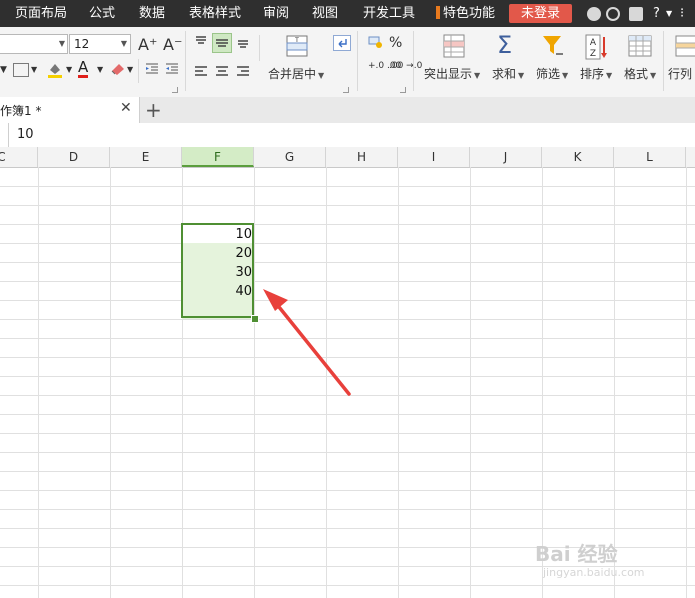 The image size is (695, 598). I want to click on grow-font-button: A⁺, so click(147, 44).